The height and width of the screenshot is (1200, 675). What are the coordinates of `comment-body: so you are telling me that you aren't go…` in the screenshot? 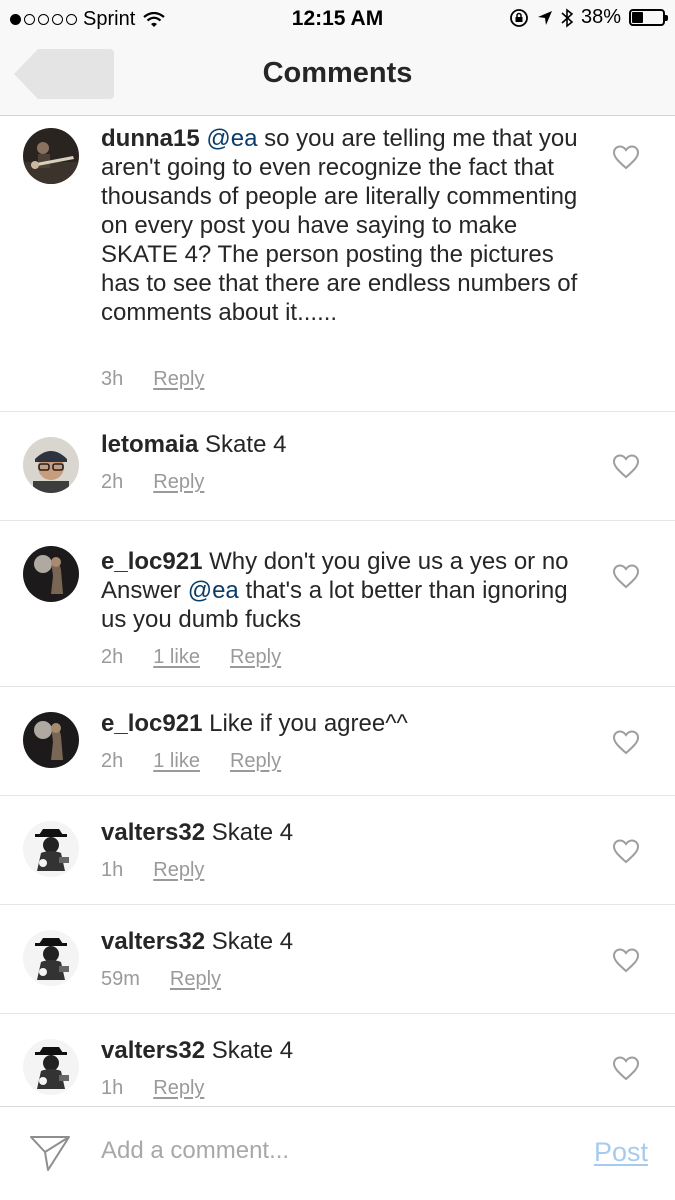 It's located at (339, 225).